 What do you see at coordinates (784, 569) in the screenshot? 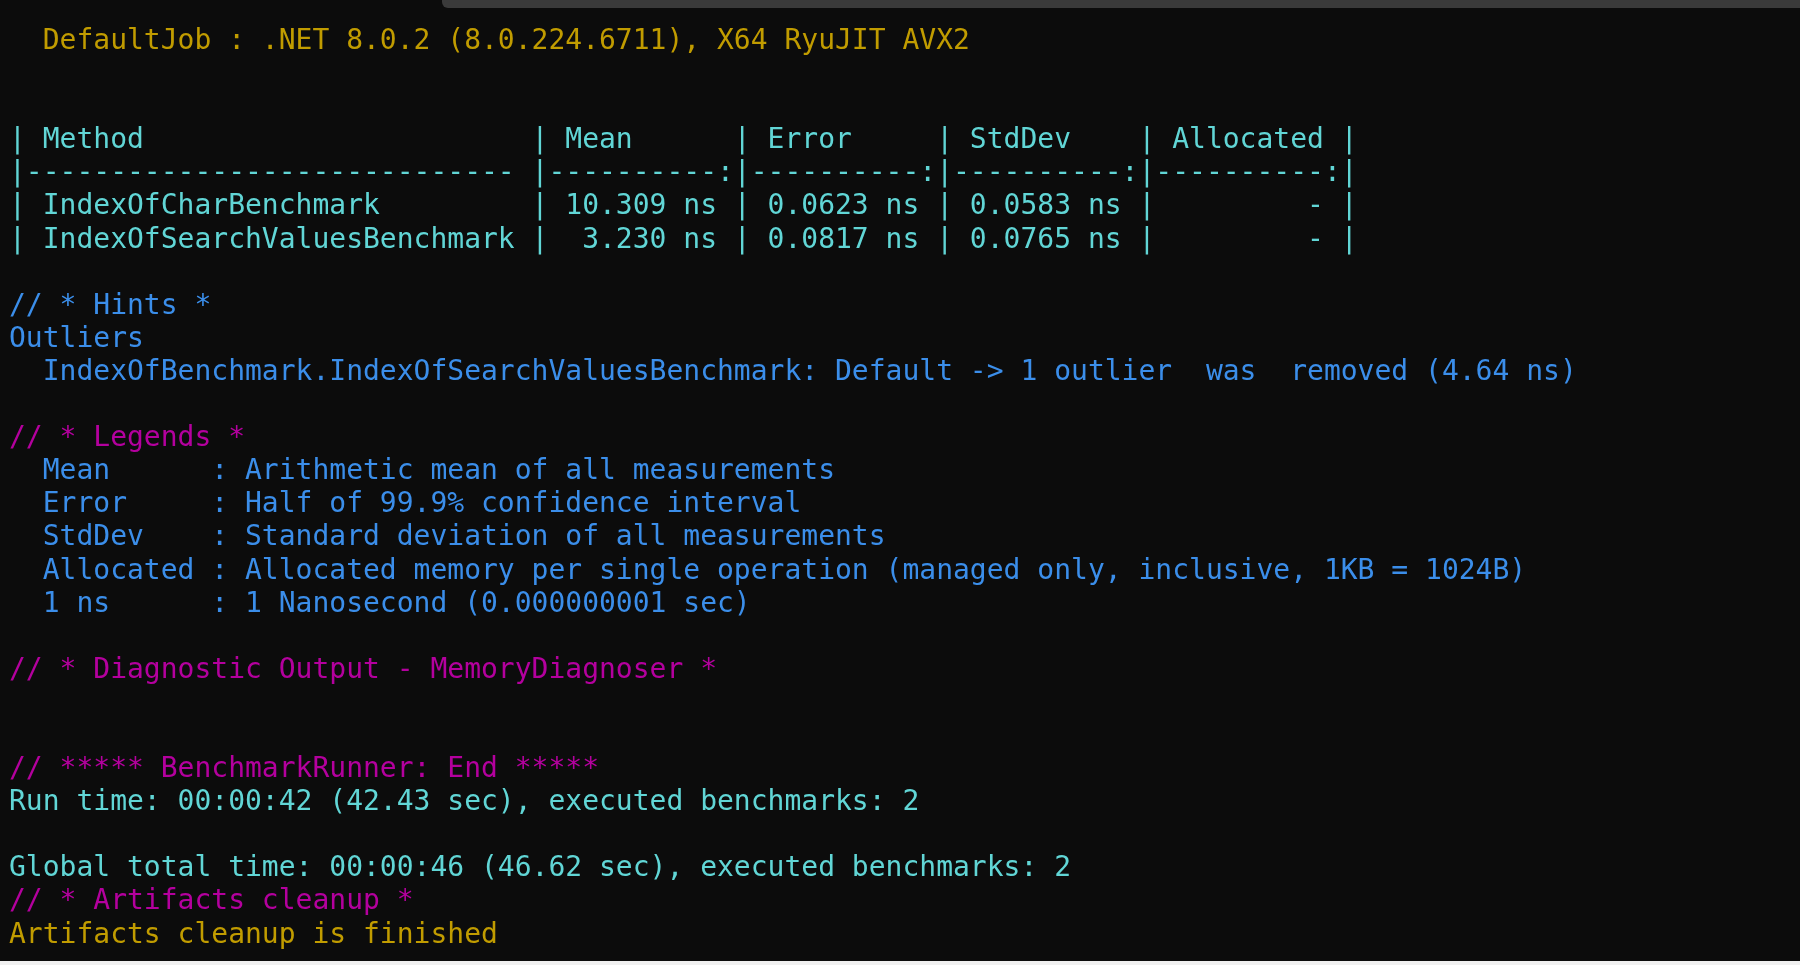
I see `output-line: Allocated : Allocated memory per single operation (managed only, inclusive, 1KB = 1024B)` at bounding box center [784, 569].